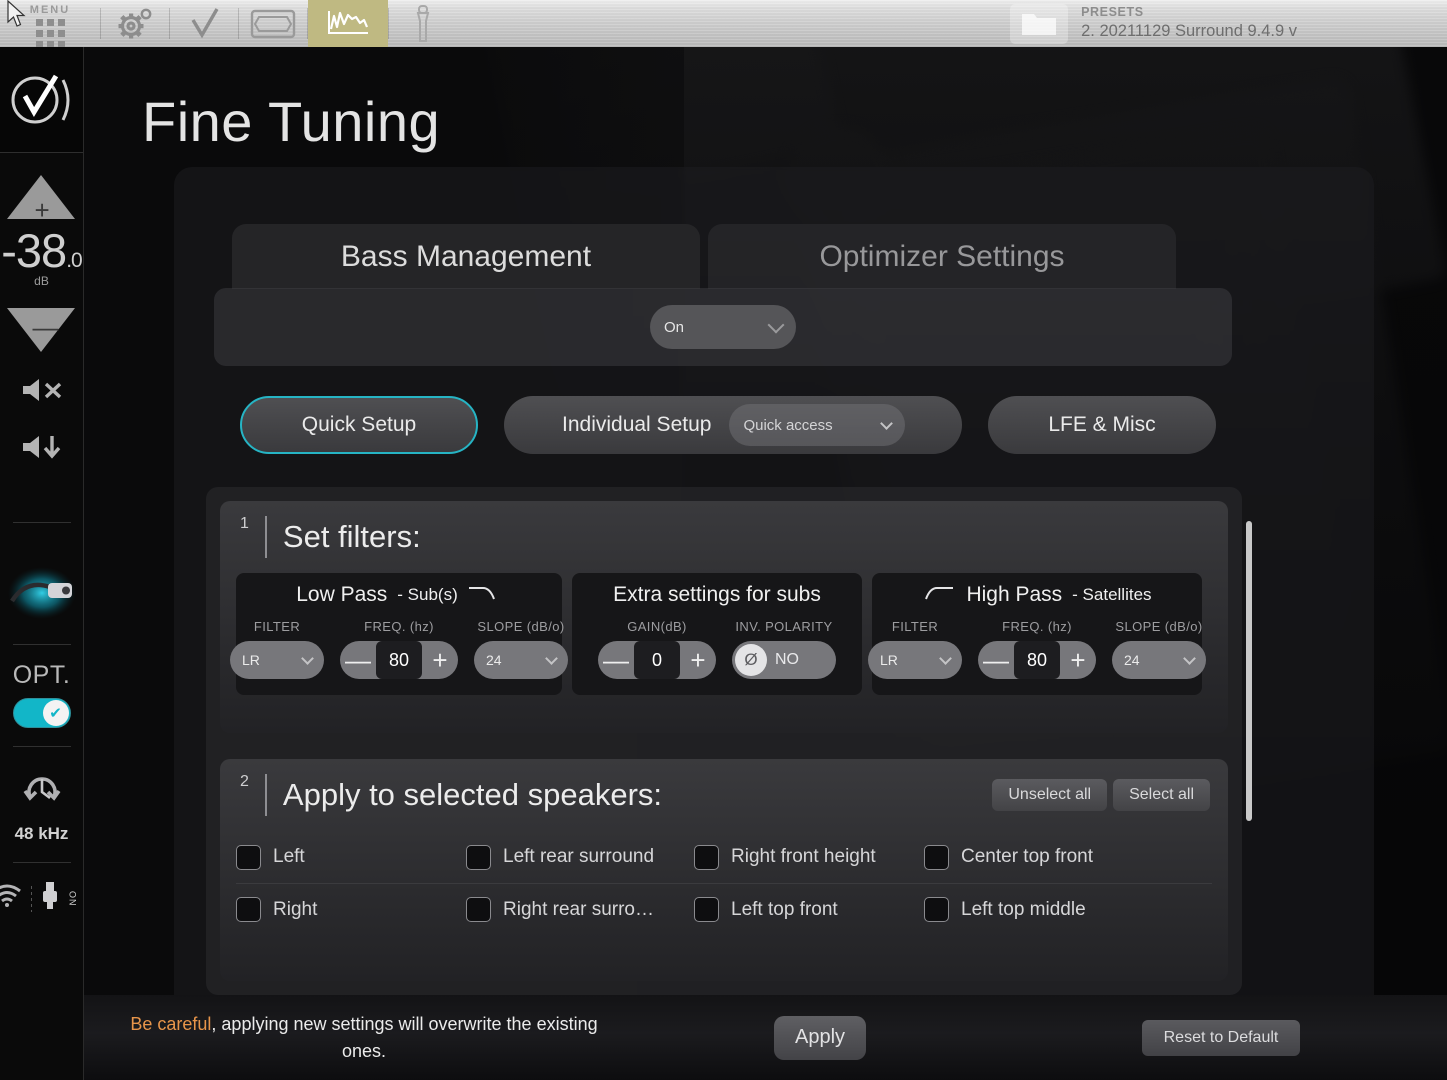 The width and height of the screenshot is (1447, 1080). I want to click on volume-up-button: +, so click(41, 199).